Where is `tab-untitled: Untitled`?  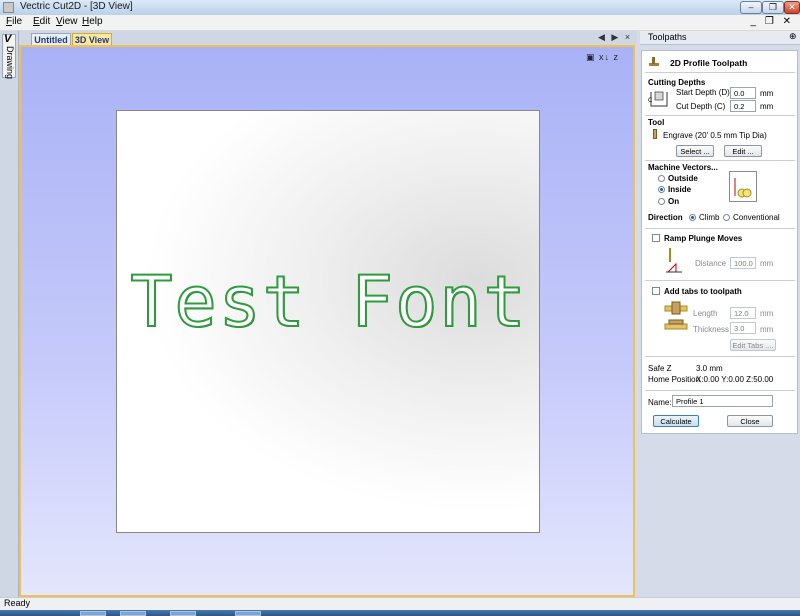
tab-untitled: Untitled is located at coordinates (51, 39).